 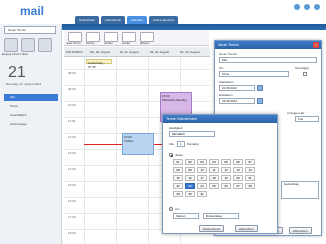 What do you see at coordinates (202, 178) in the screenshot?
I see `day-cell: 17` at bounding box center [202, 178].